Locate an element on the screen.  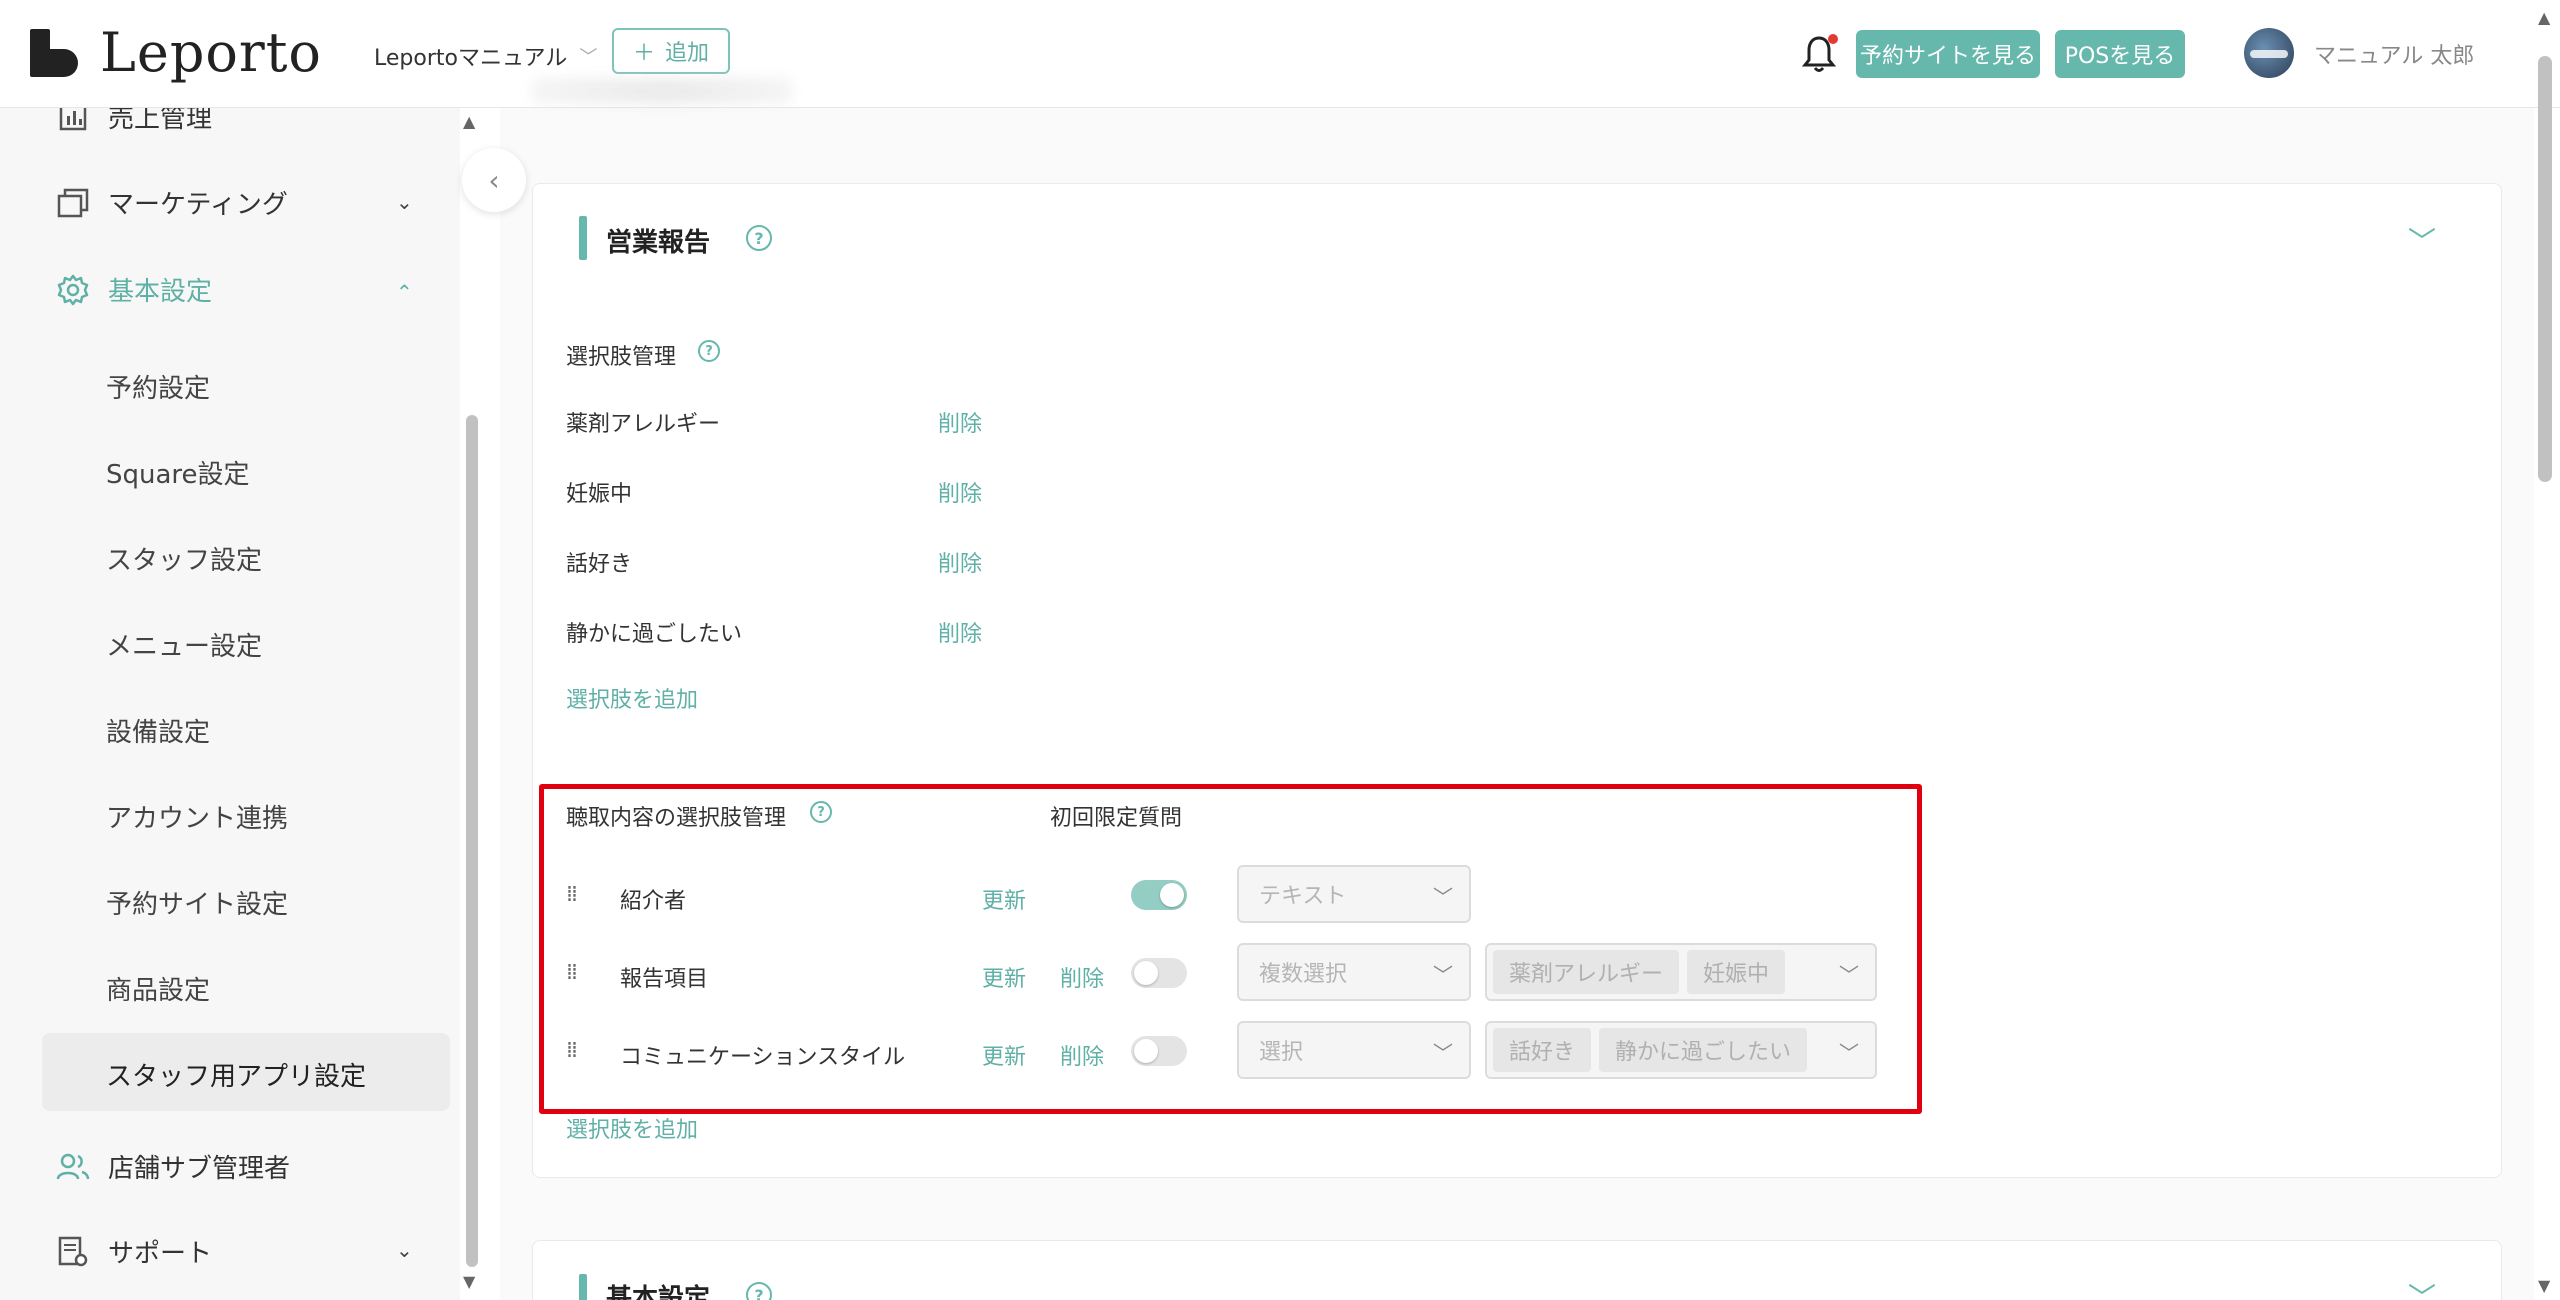
sidebar-sub-staff-app-settings: スタッフ用アプリ設定 is located at coordinates (236, 1074).